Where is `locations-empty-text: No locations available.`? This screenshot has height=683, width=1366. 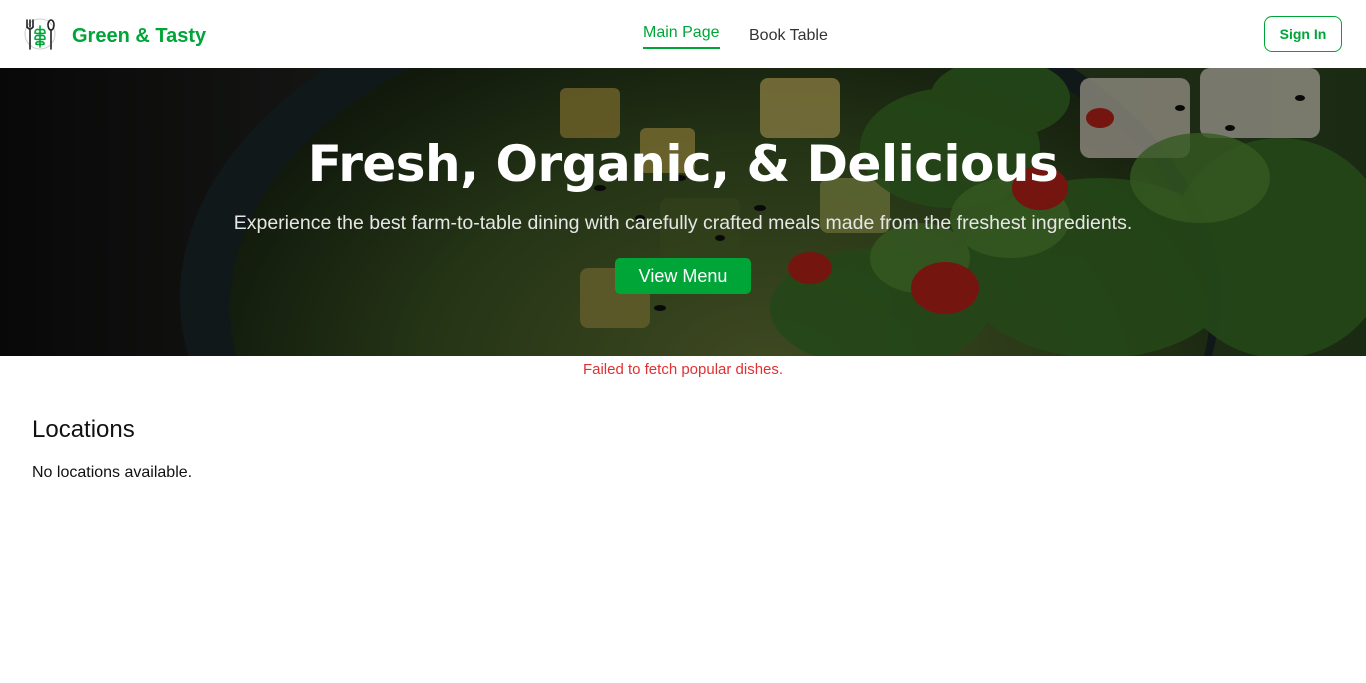 locations-empty-text: No locations available. is located at coordinates (112, 472).